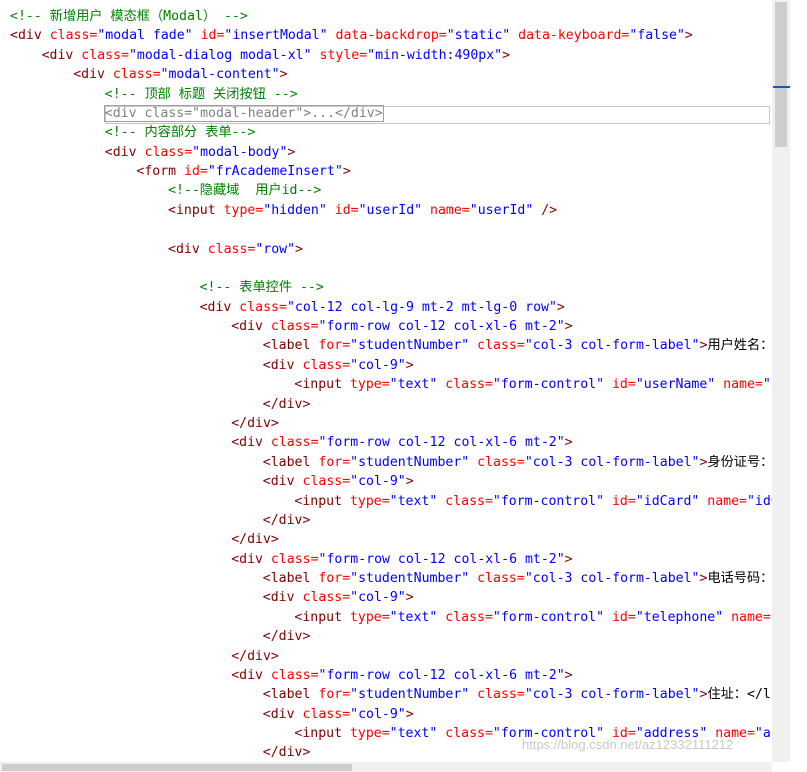 This screenshot has width=807, height=772. Describe the element at coordinates (290, 346) in the screenshot. I see `code-token-tag: <label` at that location.